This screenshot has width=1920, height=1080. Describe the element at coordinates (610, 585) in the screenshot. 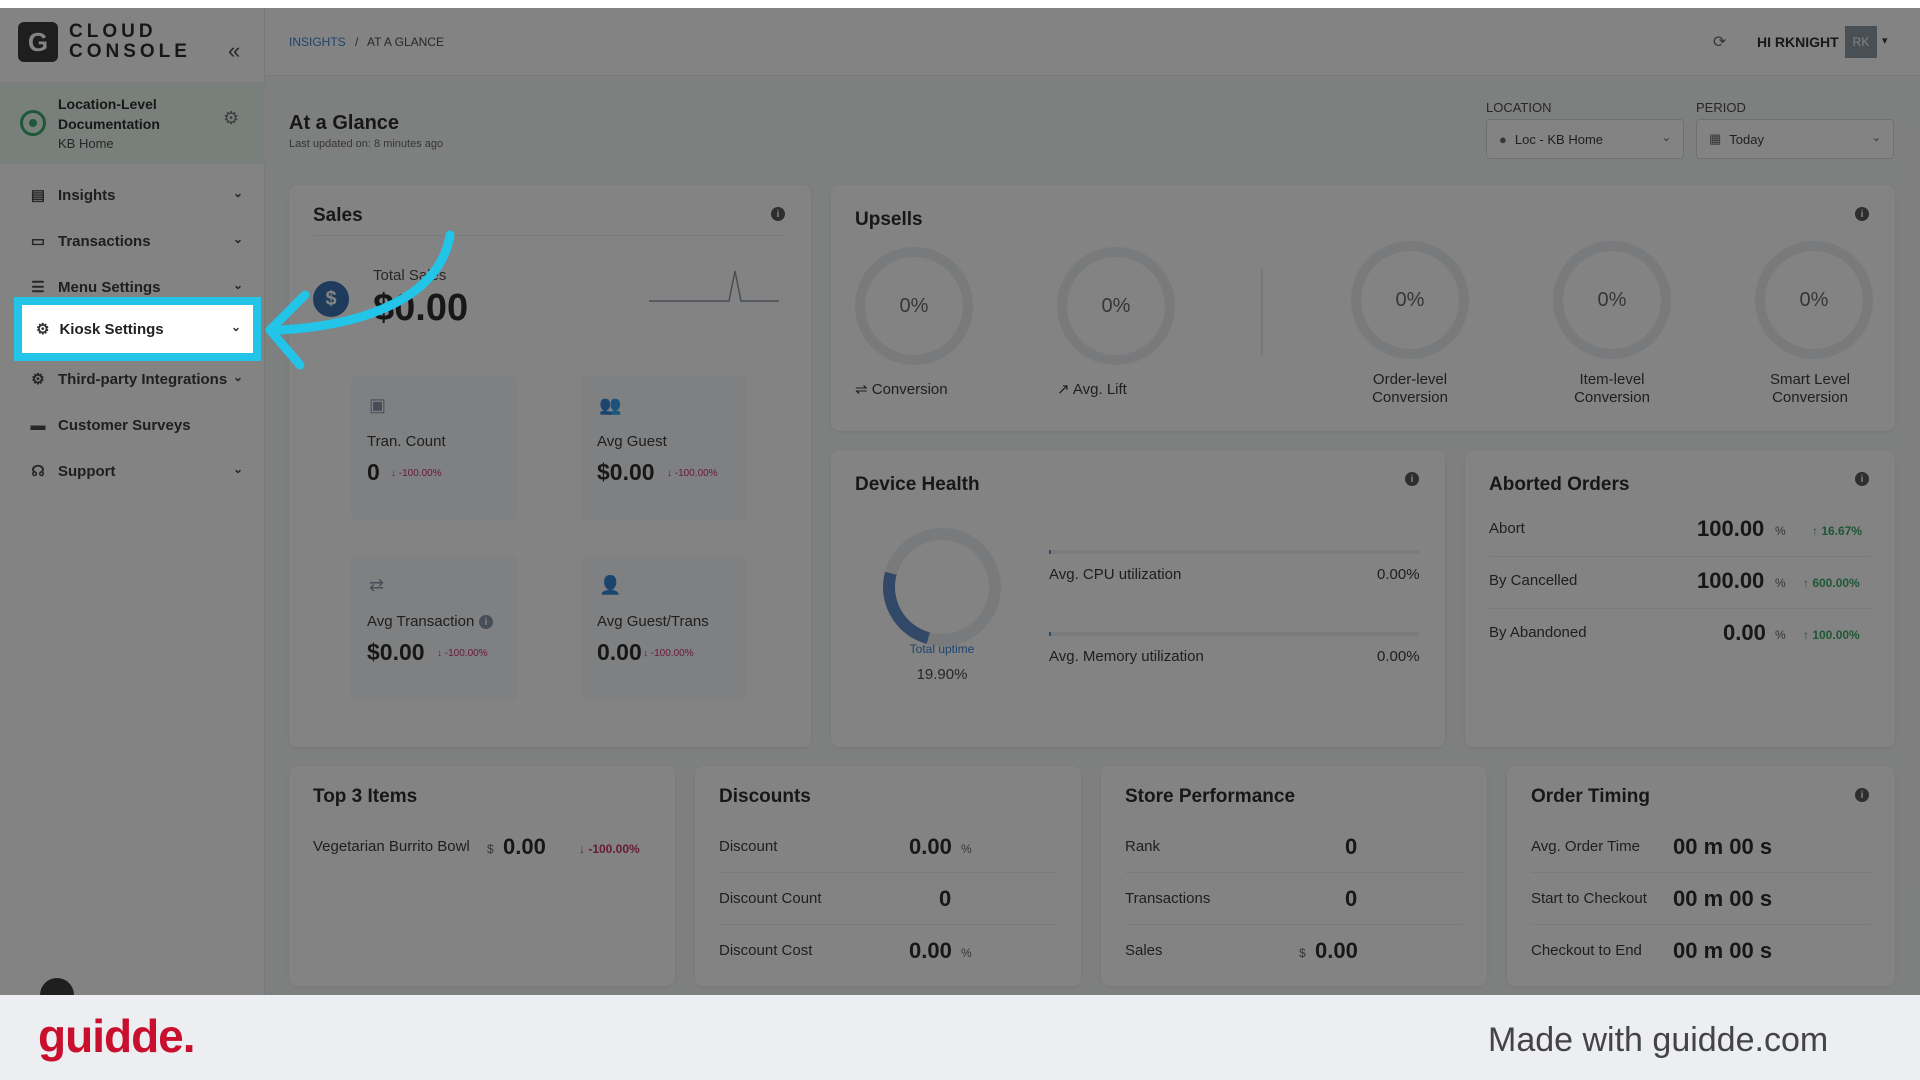

I see `guest-list-icon: 👤` at that location.